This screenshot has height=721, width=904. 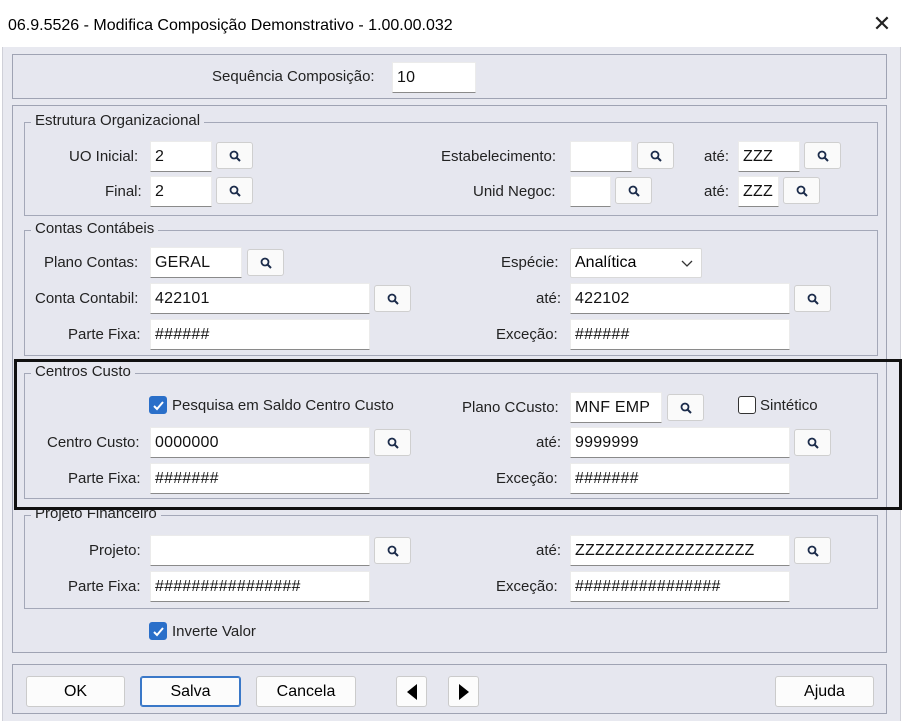 What do you see at coordinates (434, 77) in the screenshot?
I see `sequencia-input: 10` at bounding box center [434, 77].